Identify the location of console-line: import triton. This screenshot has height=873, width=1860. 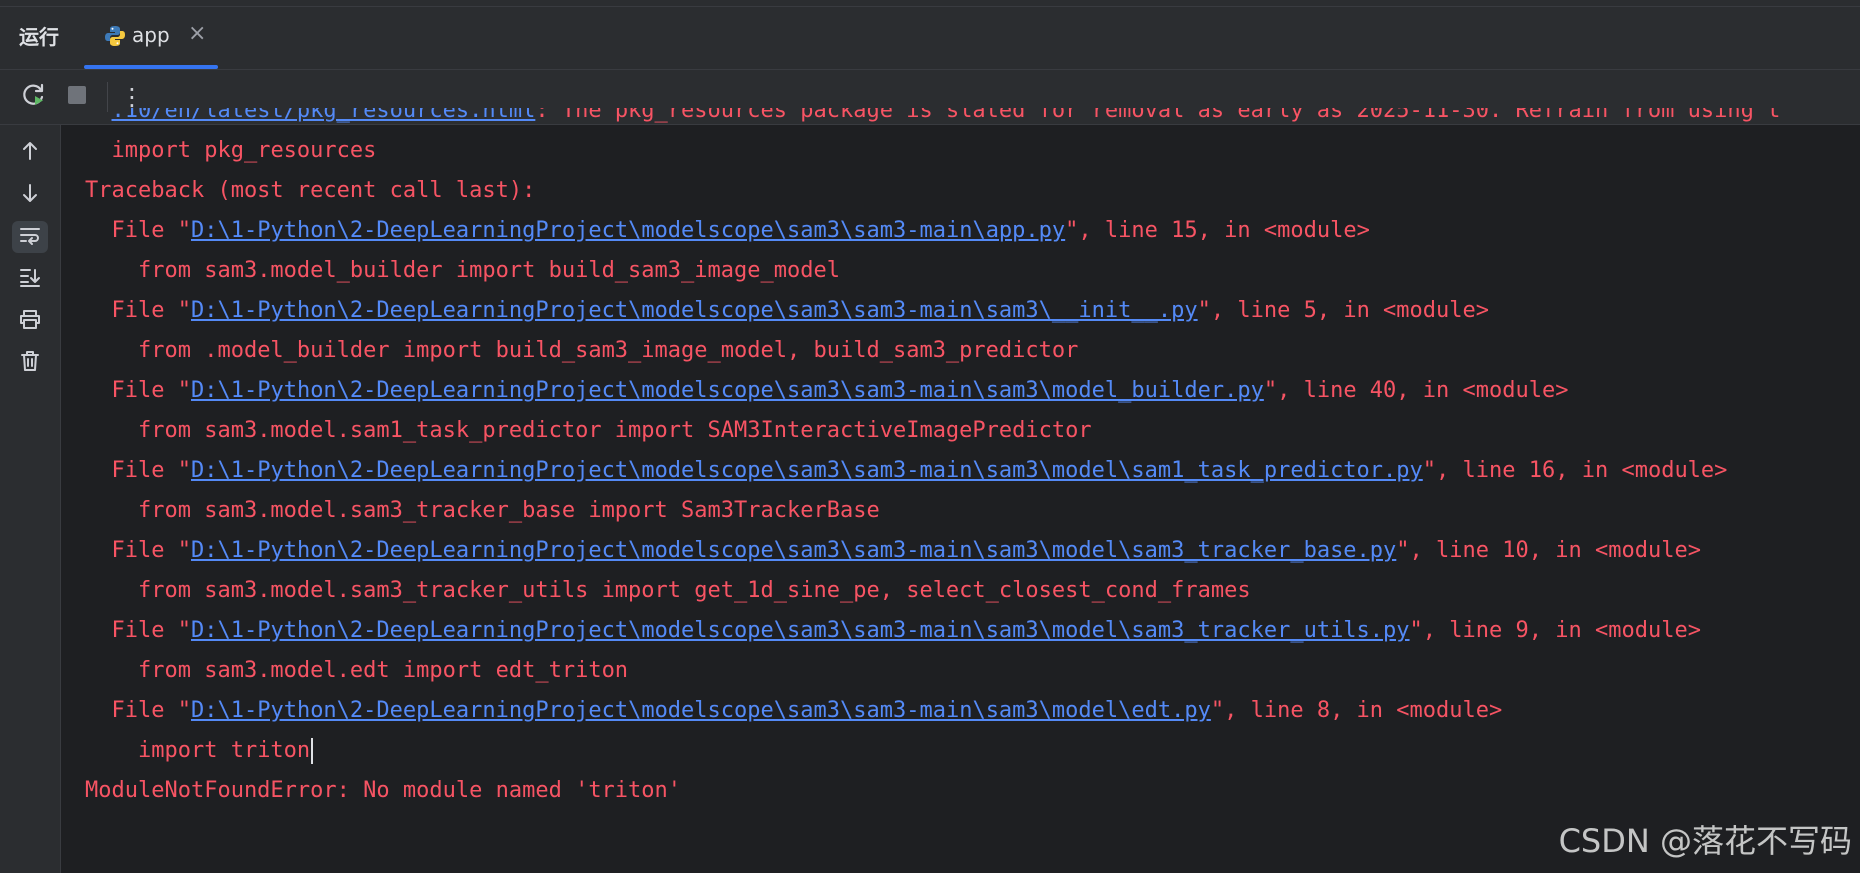
(199, 751).